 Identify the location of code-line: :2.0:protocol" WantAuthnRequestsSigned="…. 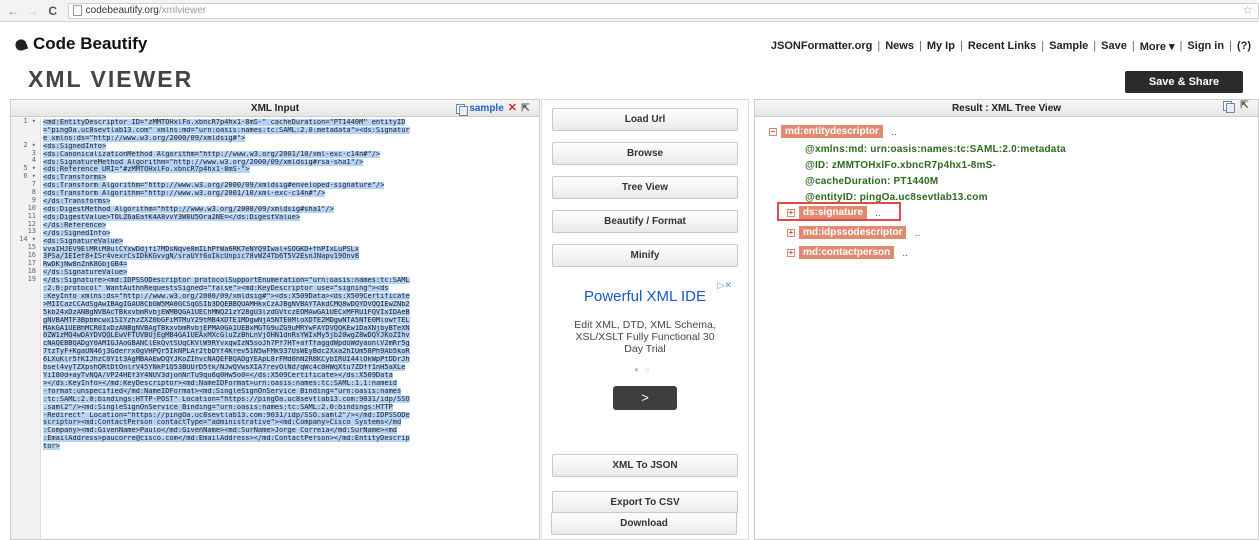
(291, 289).